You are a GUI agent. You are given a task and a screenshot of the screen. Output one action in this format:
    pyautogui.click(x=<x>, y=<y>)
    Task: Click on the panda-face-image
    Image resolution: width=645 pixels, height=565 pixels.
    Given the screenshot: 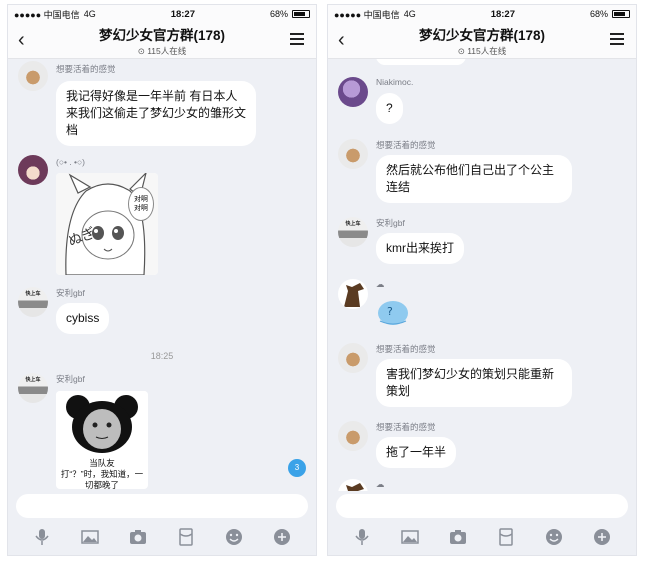 What is the action you would take?
    pyautogui.click(x=102, y=422)
    